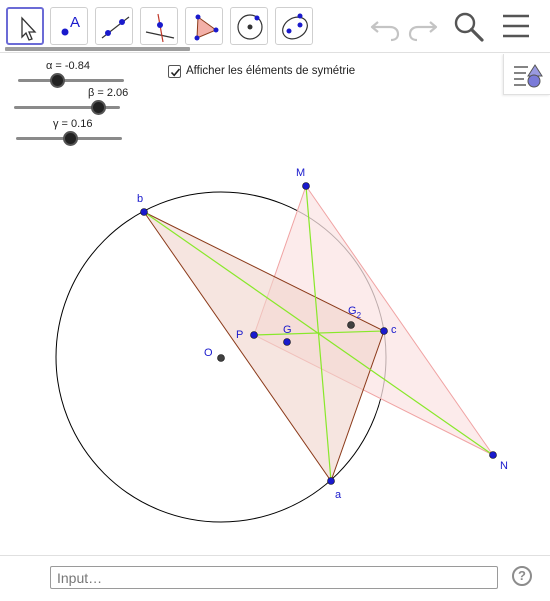  What do you see at coordinates (385, 31) in the screenshot?
I see `undo-icon` at bounding box center [385, 31].